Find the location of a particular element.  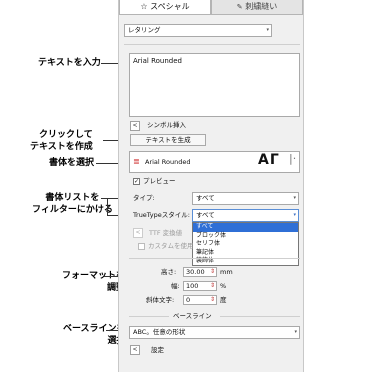

ttf-convert-label: TTF 変換値 is located at coordinates (166, 233).